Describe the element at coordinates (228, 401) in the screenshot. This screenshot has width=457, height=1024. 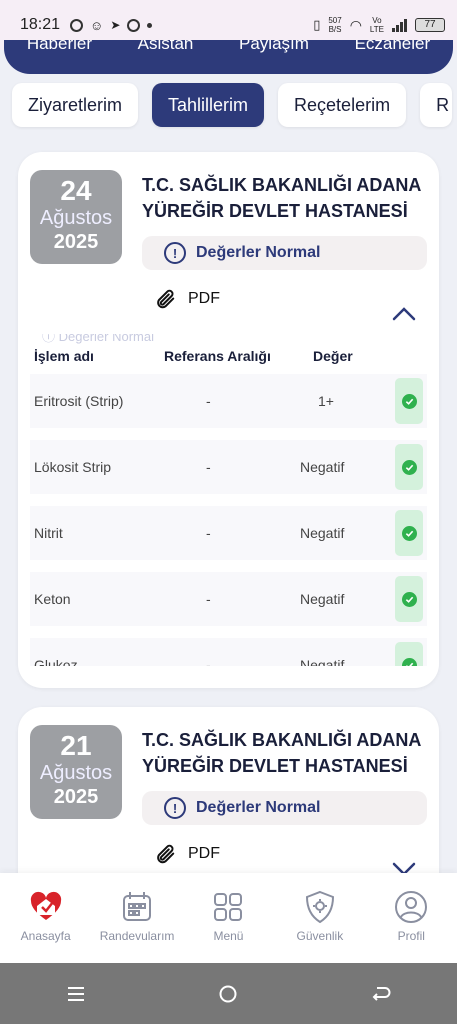
I see `table-row: Eritrosit (Strip) - 1+` at that location.